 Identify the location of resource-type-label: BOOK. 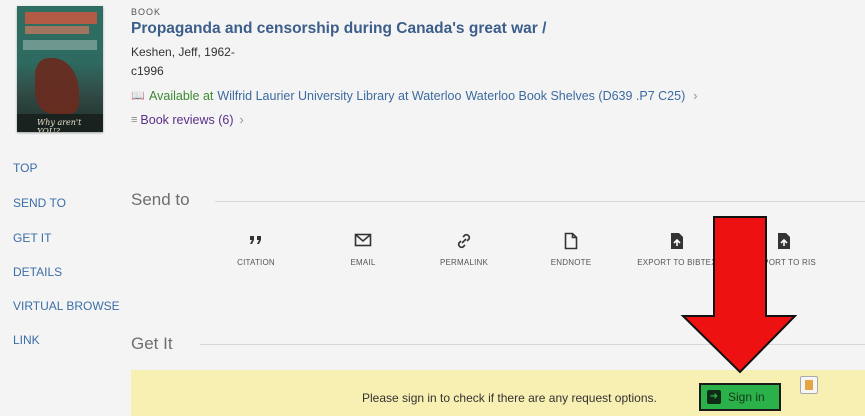
(146, 12).